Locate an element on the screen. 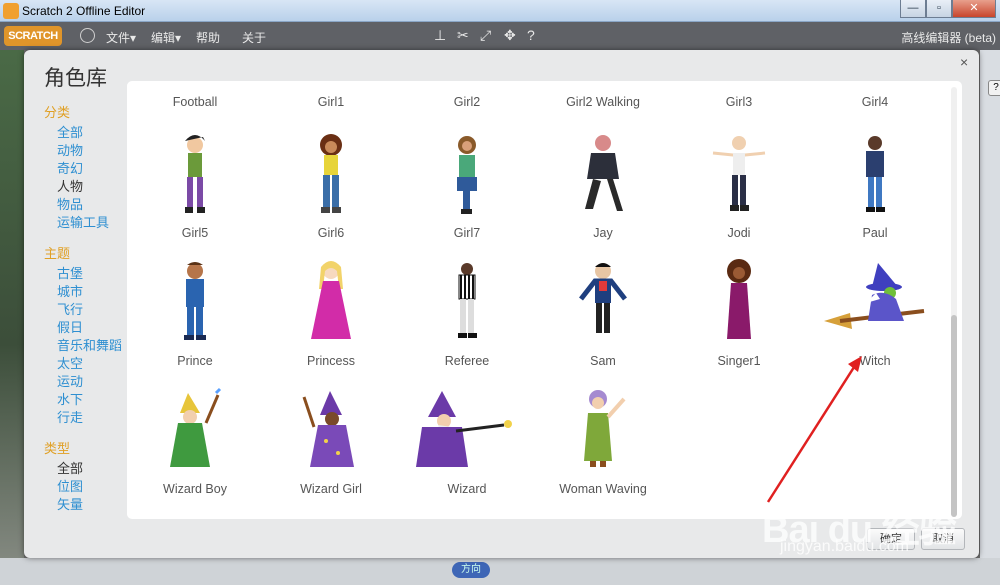 The width and height of the screenshot is (1000, 585). sprite-card-singer1: Singer1 is located at coordinates (739, 323).